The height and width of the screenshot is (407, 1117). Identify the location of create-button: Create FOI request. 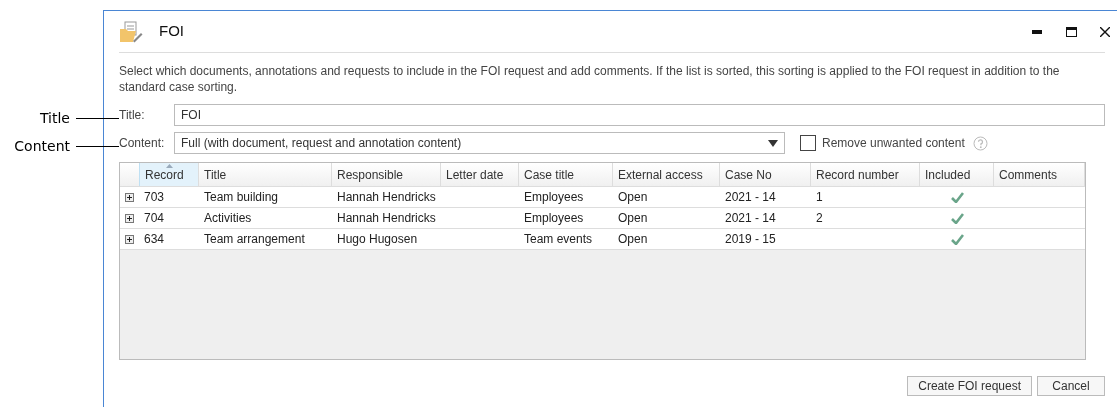
(969, 386).